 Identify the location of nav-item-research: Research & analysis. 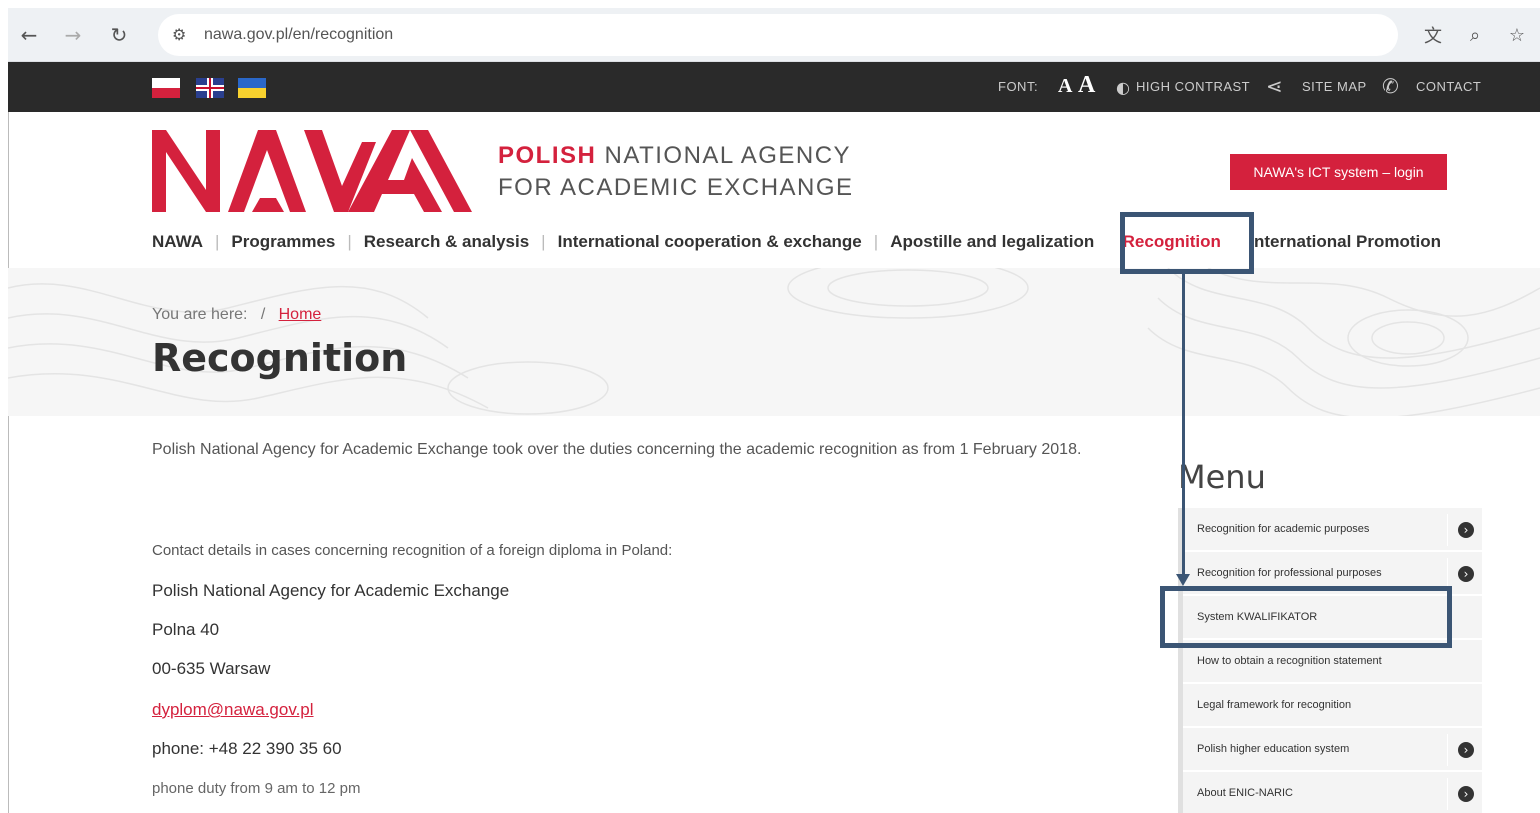
(446, 242).